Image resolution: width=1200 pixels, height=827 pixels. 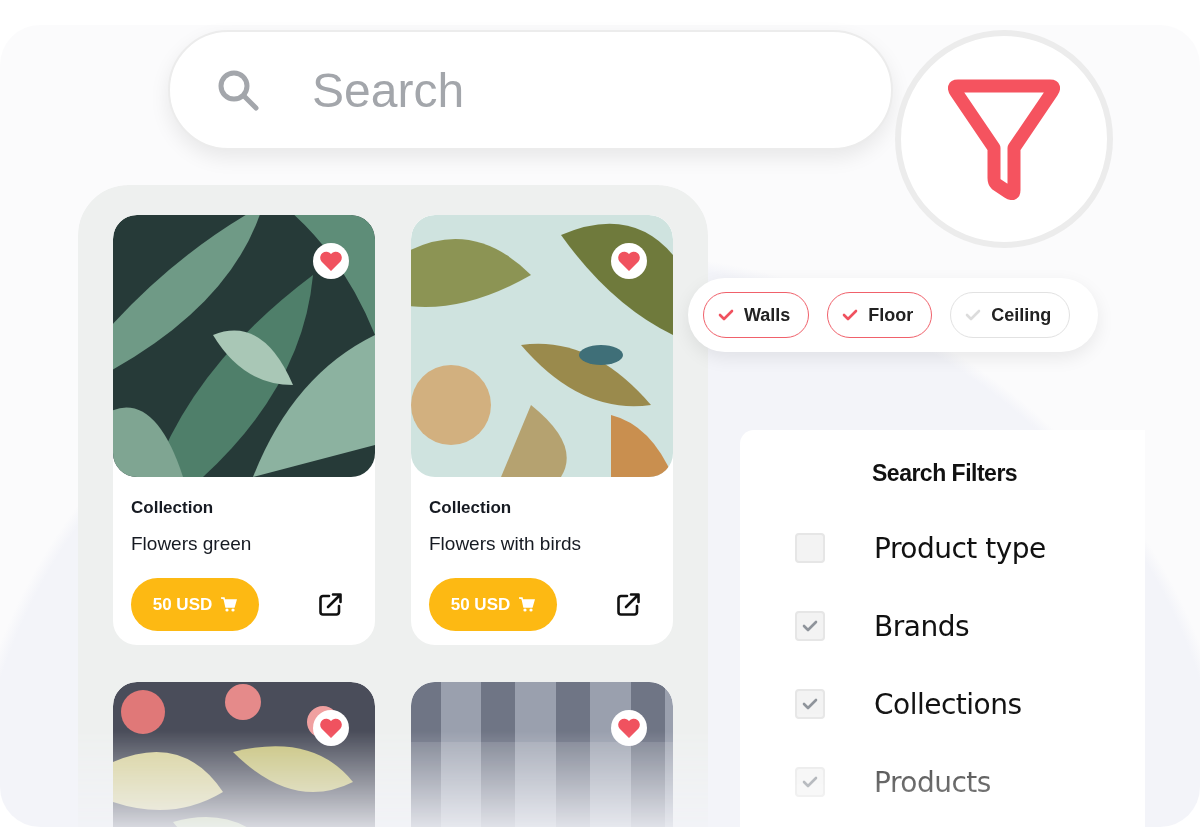 I want to click on filter-option: Products, so click(x=932, y=782).